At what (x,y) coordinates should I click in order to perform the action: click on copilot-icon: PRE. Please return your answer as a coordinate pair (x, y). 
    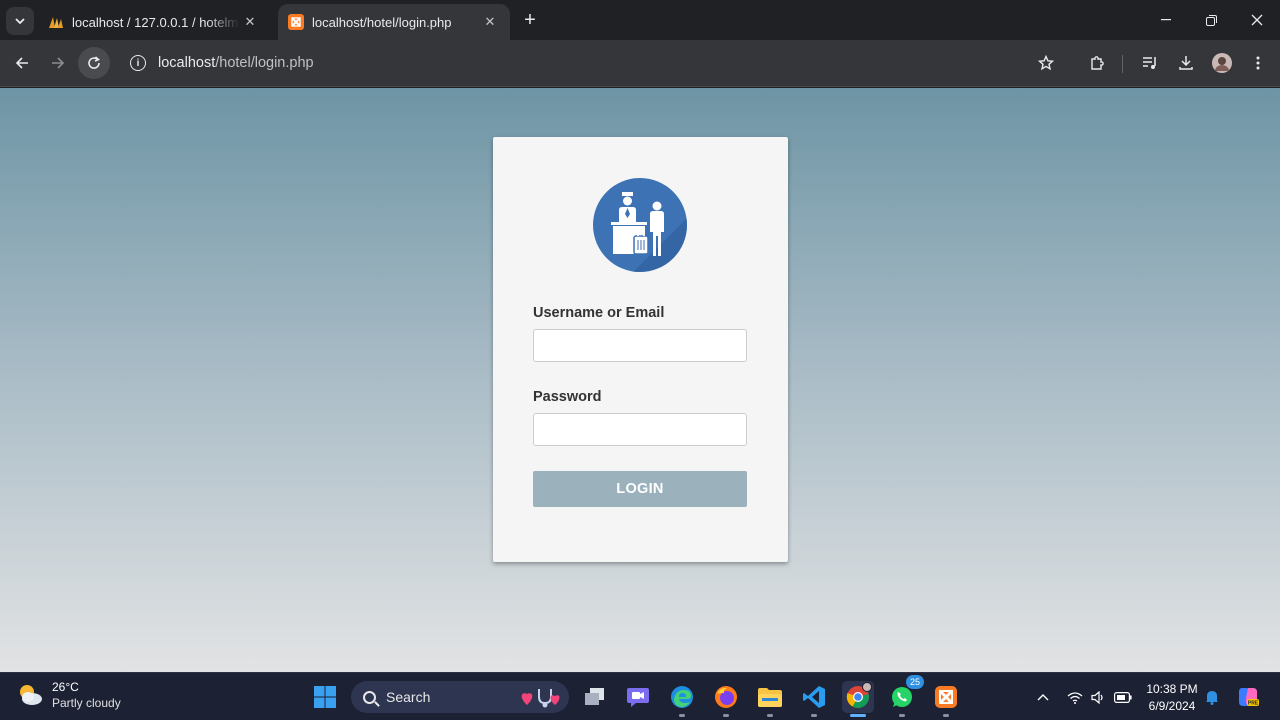
    Looking at the image, I should click on (1249, 697).